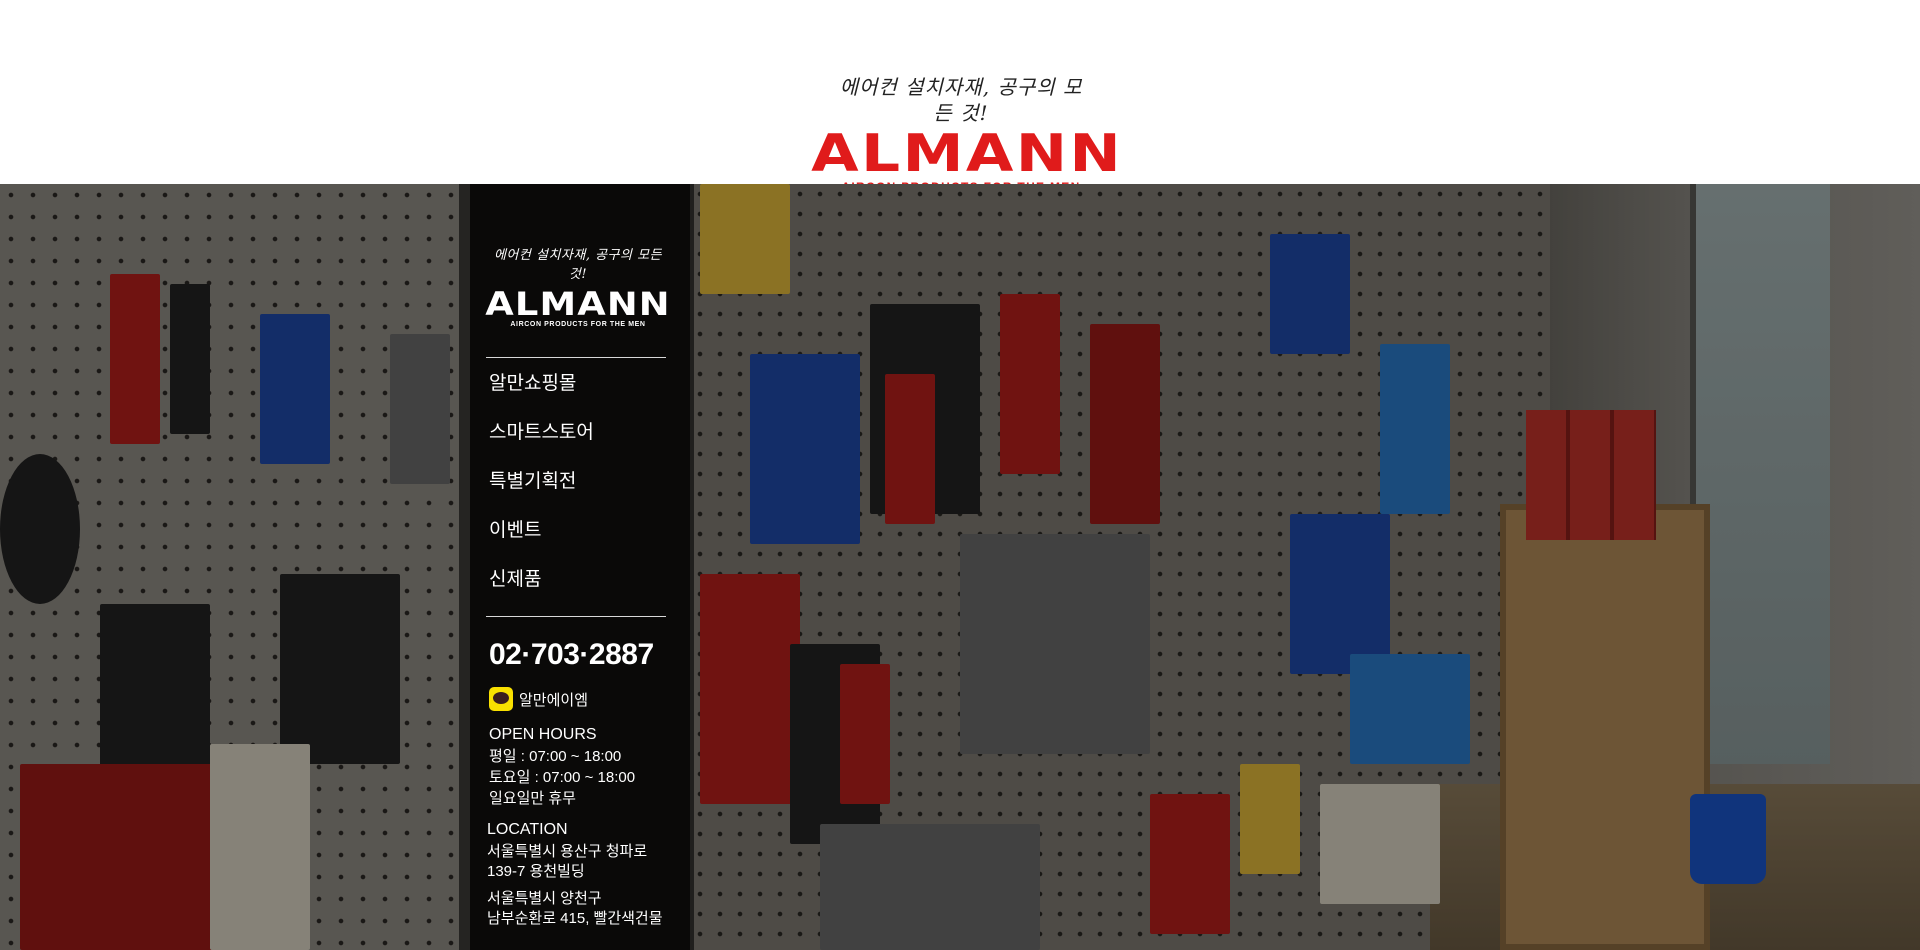 The height and width of the screenshot is (950, 1920). I want to click on sidebar-logo-wordmark: ALMANN, so click(578, 304).